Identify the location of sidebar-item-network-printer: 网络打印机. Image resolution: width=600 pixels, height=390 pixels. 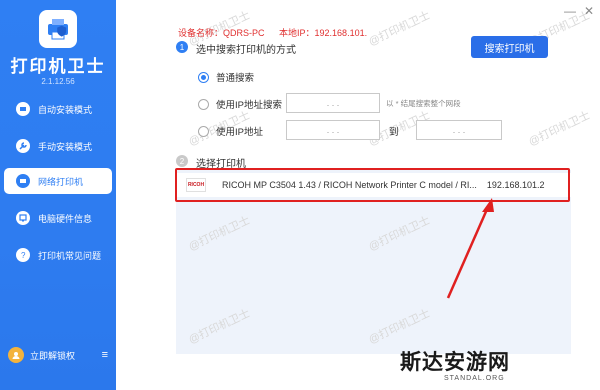
(58, 181).